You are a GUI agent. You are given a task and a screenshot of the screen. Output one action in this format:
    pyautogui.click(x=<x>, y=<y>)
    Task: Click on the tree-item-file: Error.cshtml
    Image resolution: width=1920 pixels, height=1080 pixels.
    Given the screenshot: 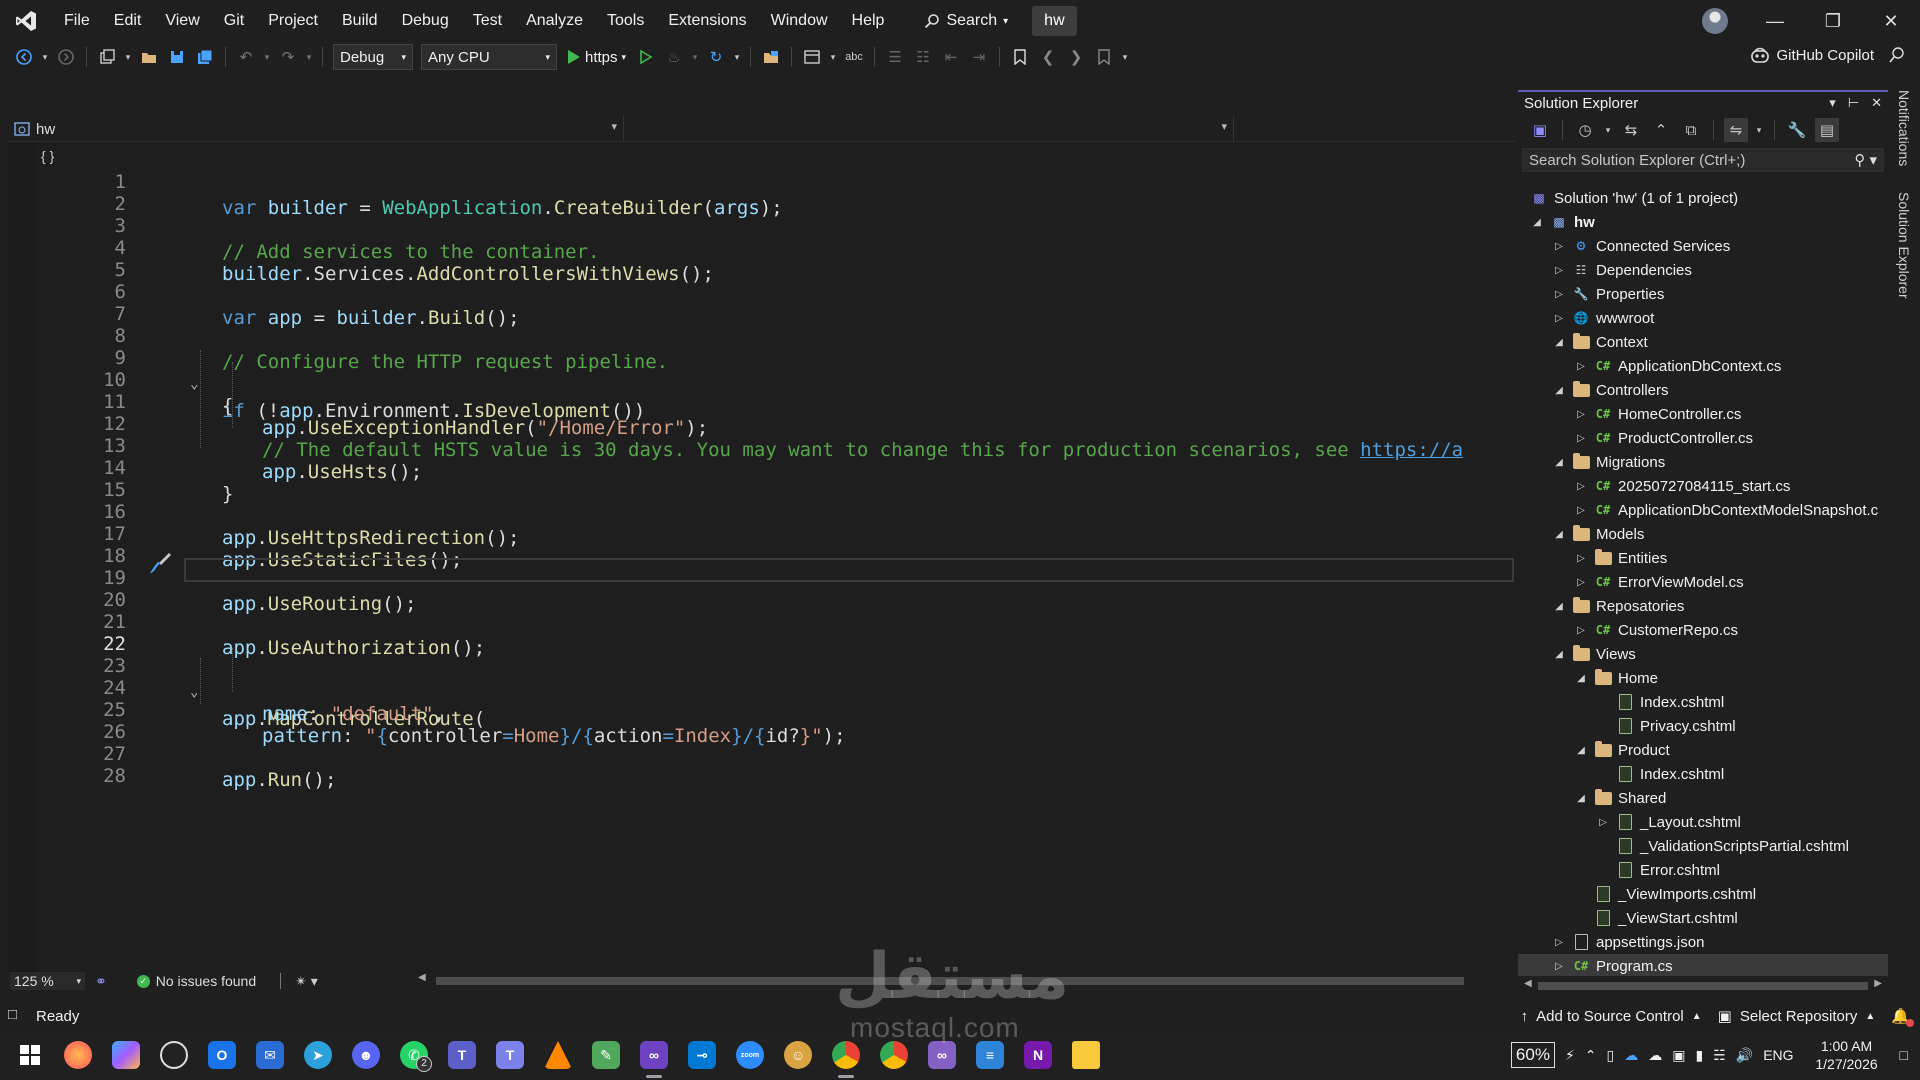 What is the action you would take?
    pyautogui.click(x=1703, y=870)
    